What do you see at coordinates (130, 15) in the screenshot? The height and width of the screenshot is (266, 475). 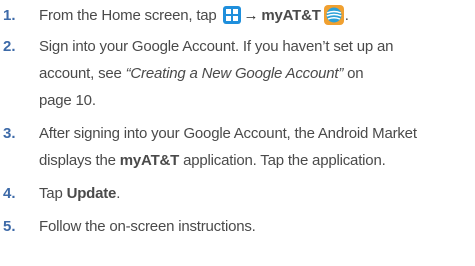 I see `step-text: From the Home screen, tap` at bounding box center [130, 15].